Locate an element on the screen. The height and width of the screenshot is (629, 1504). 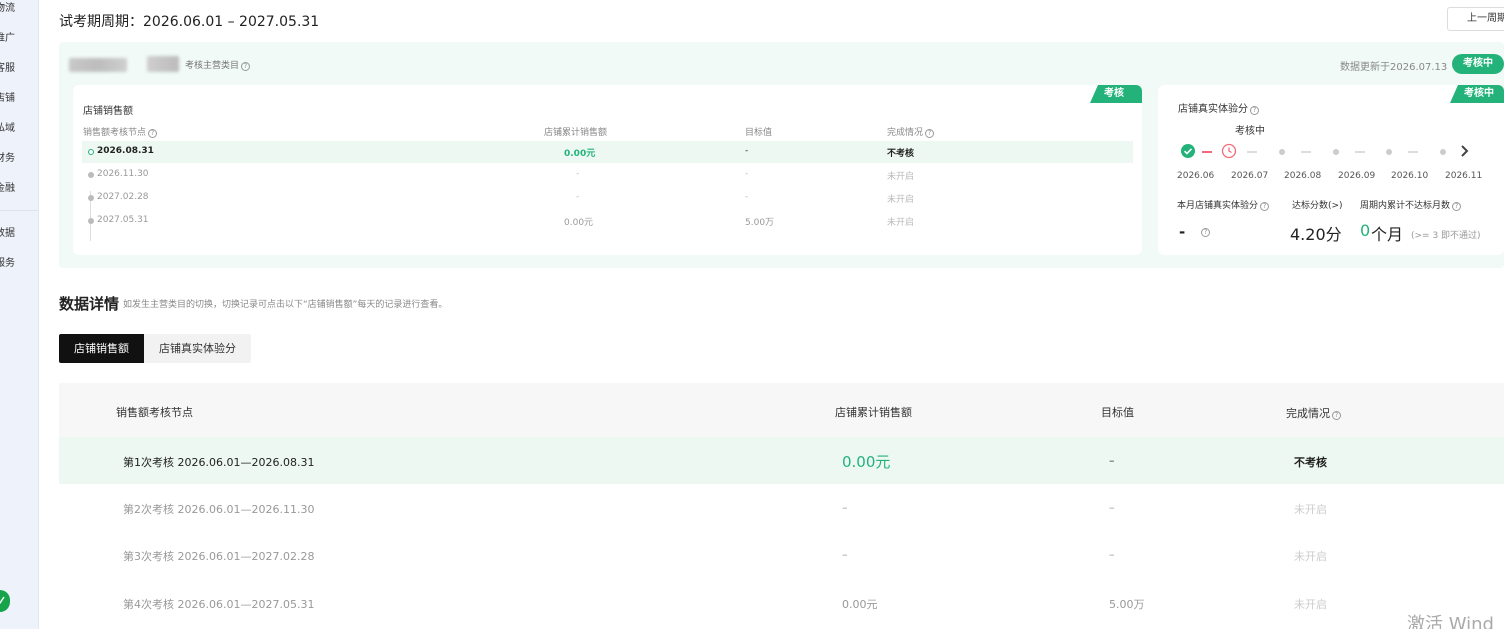
col-header-status: 完成情况? is located at coordinates (911, 131).